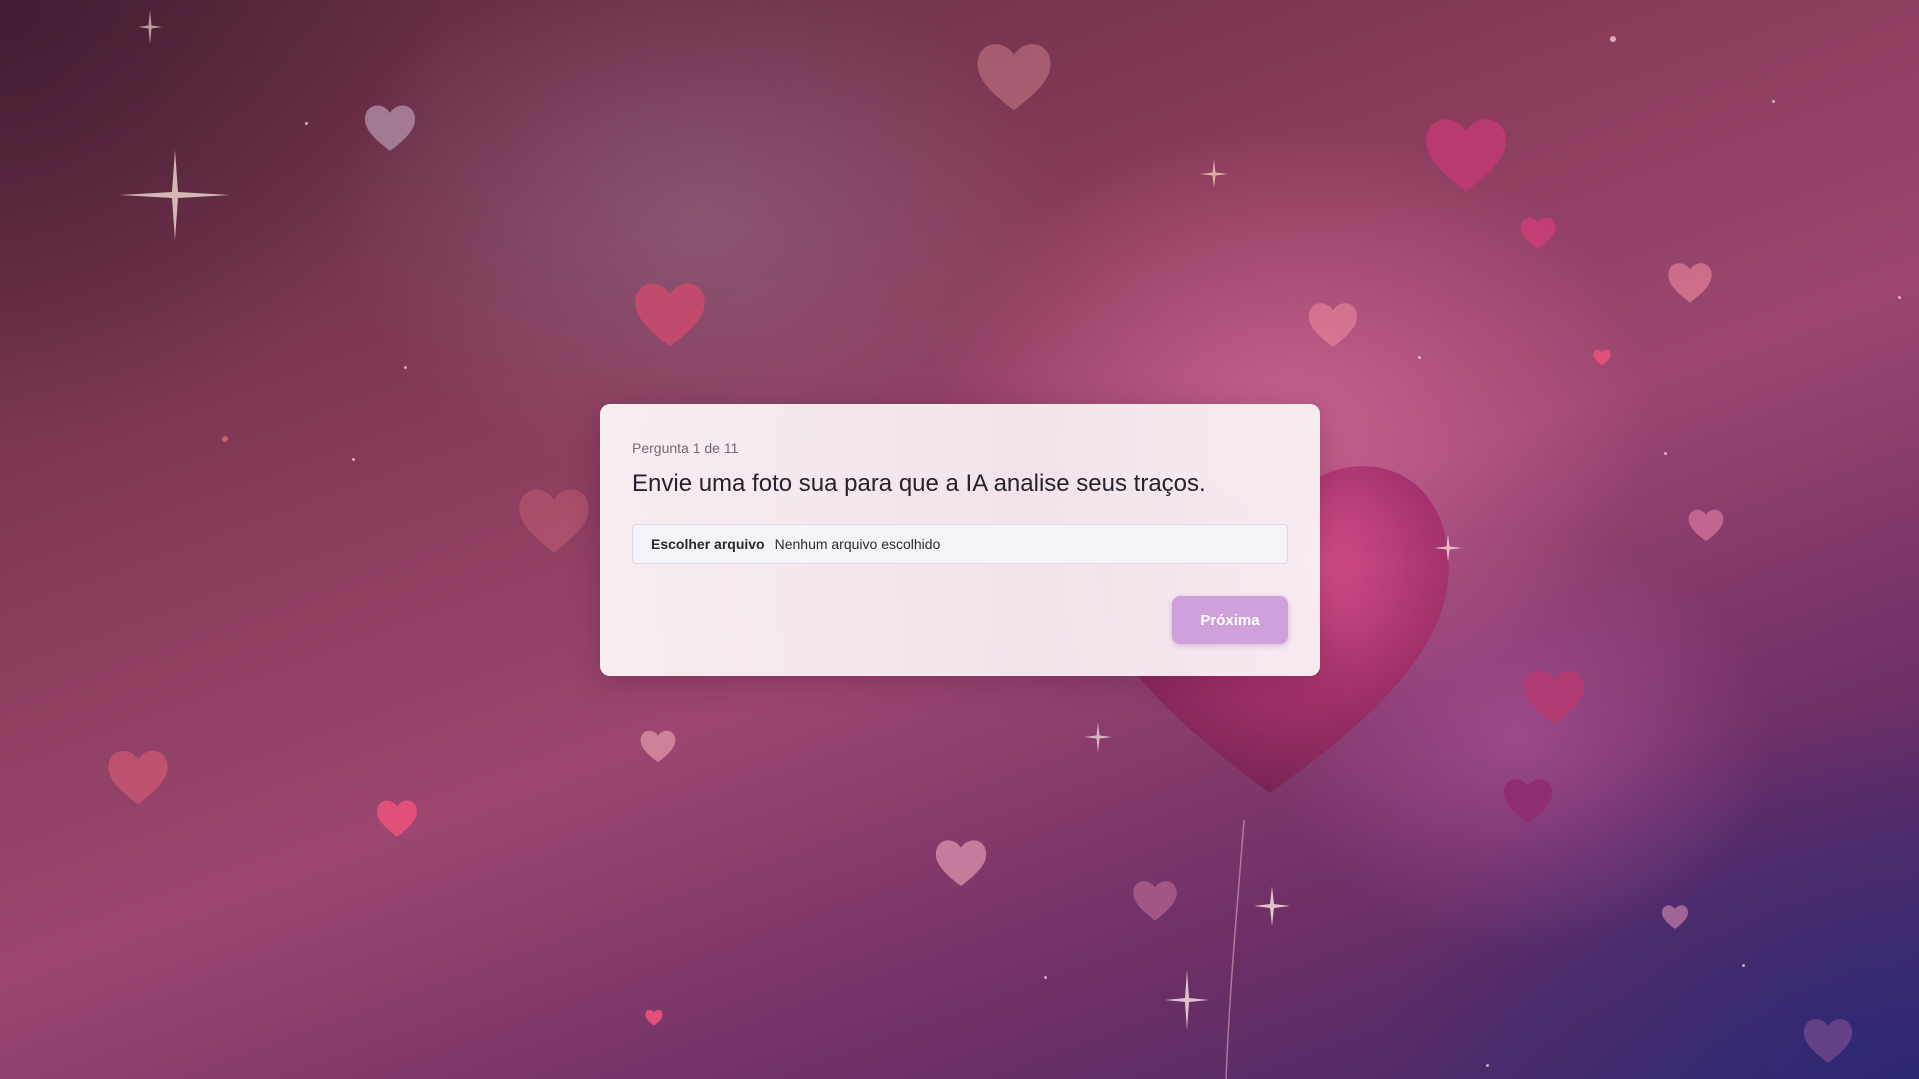 The image size is (1919, 1079). Describe the element at coordinates (708, 544) in the screenshot. I see `choose-file-button: Escolher arquivo` at that location.